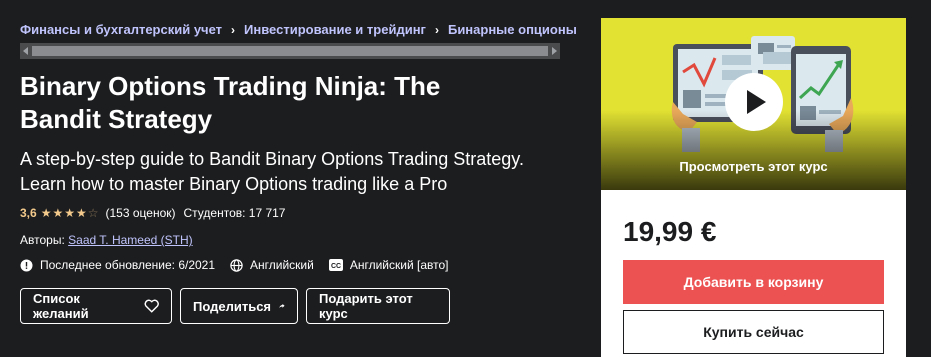 The height and width of the screenshot is (357, 931). I want to click on buy-now-button: Купить сейчас, so click(753, 332).